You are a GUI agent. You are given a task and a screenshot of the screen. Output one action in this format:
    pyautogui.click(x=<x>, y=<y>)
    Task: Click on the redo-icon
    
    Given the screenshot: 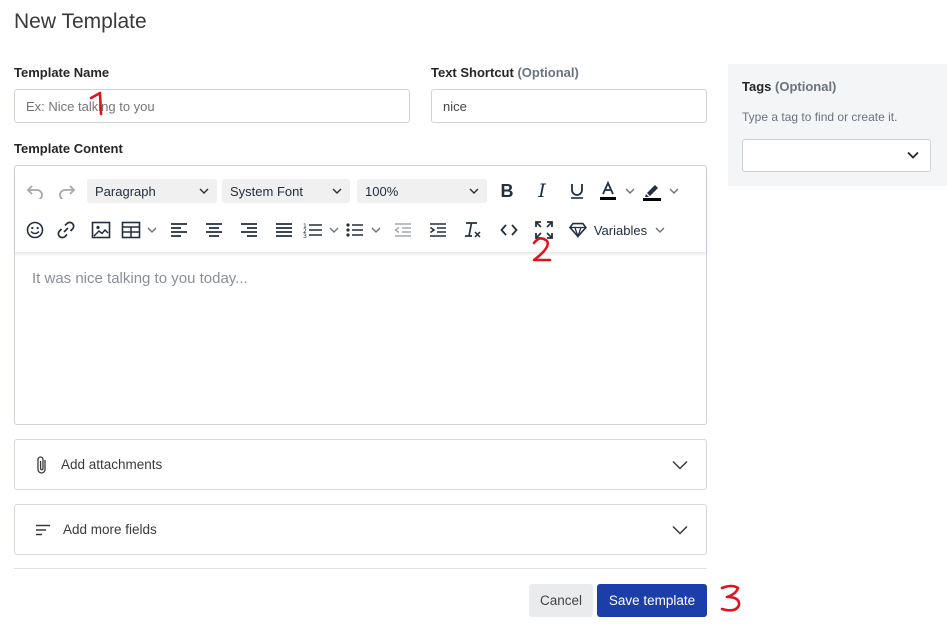 What is the action you would take?
    pyautogui.click(x=67, y=191)
    